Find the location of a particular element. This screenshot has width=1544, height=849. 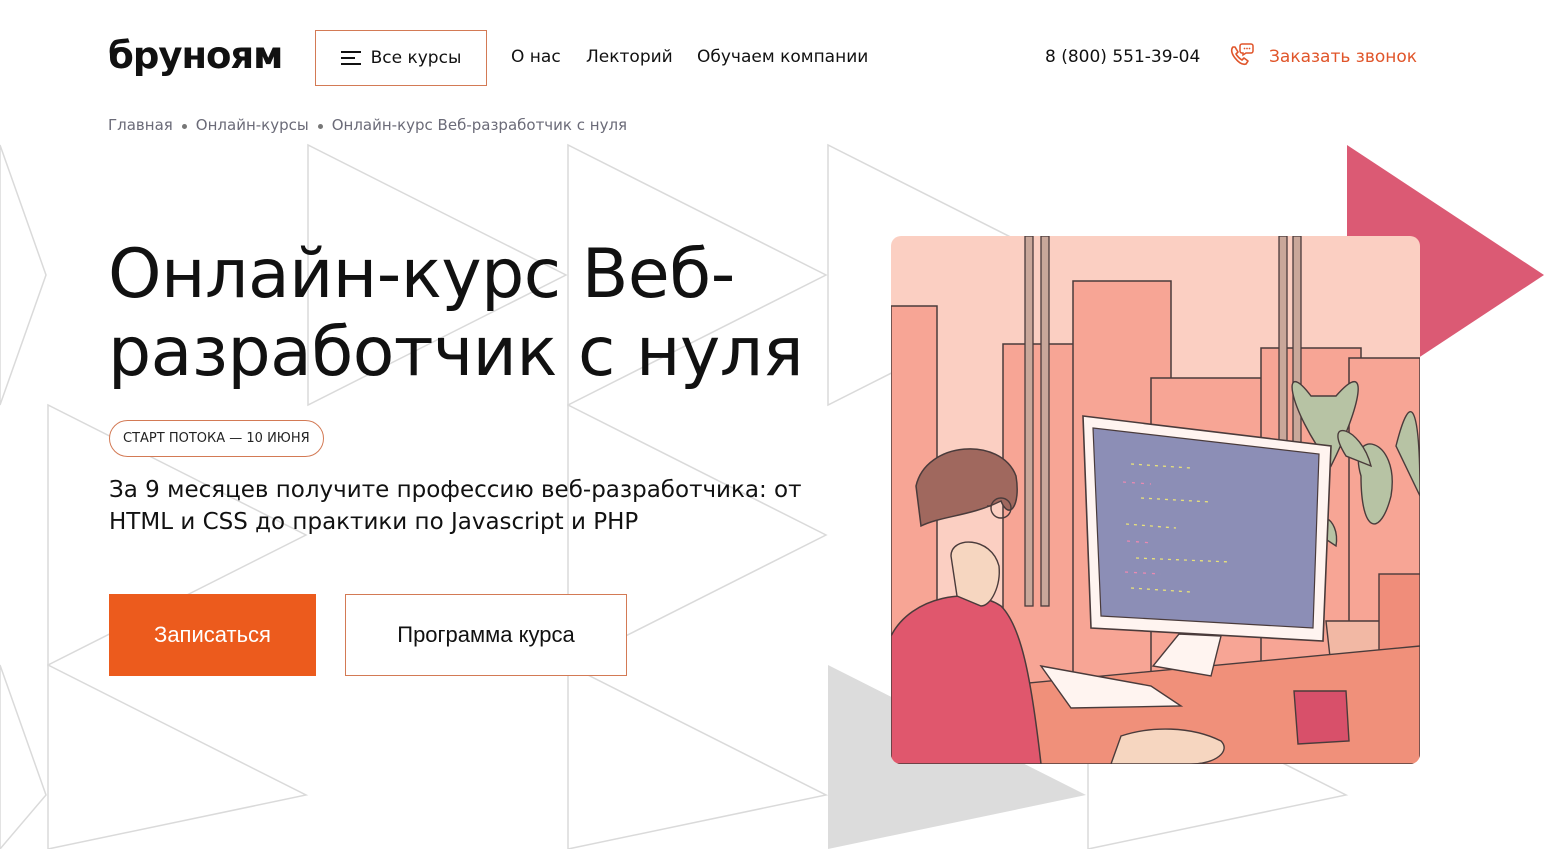

phone-chat-icon is located at coordinates (1241, 55).